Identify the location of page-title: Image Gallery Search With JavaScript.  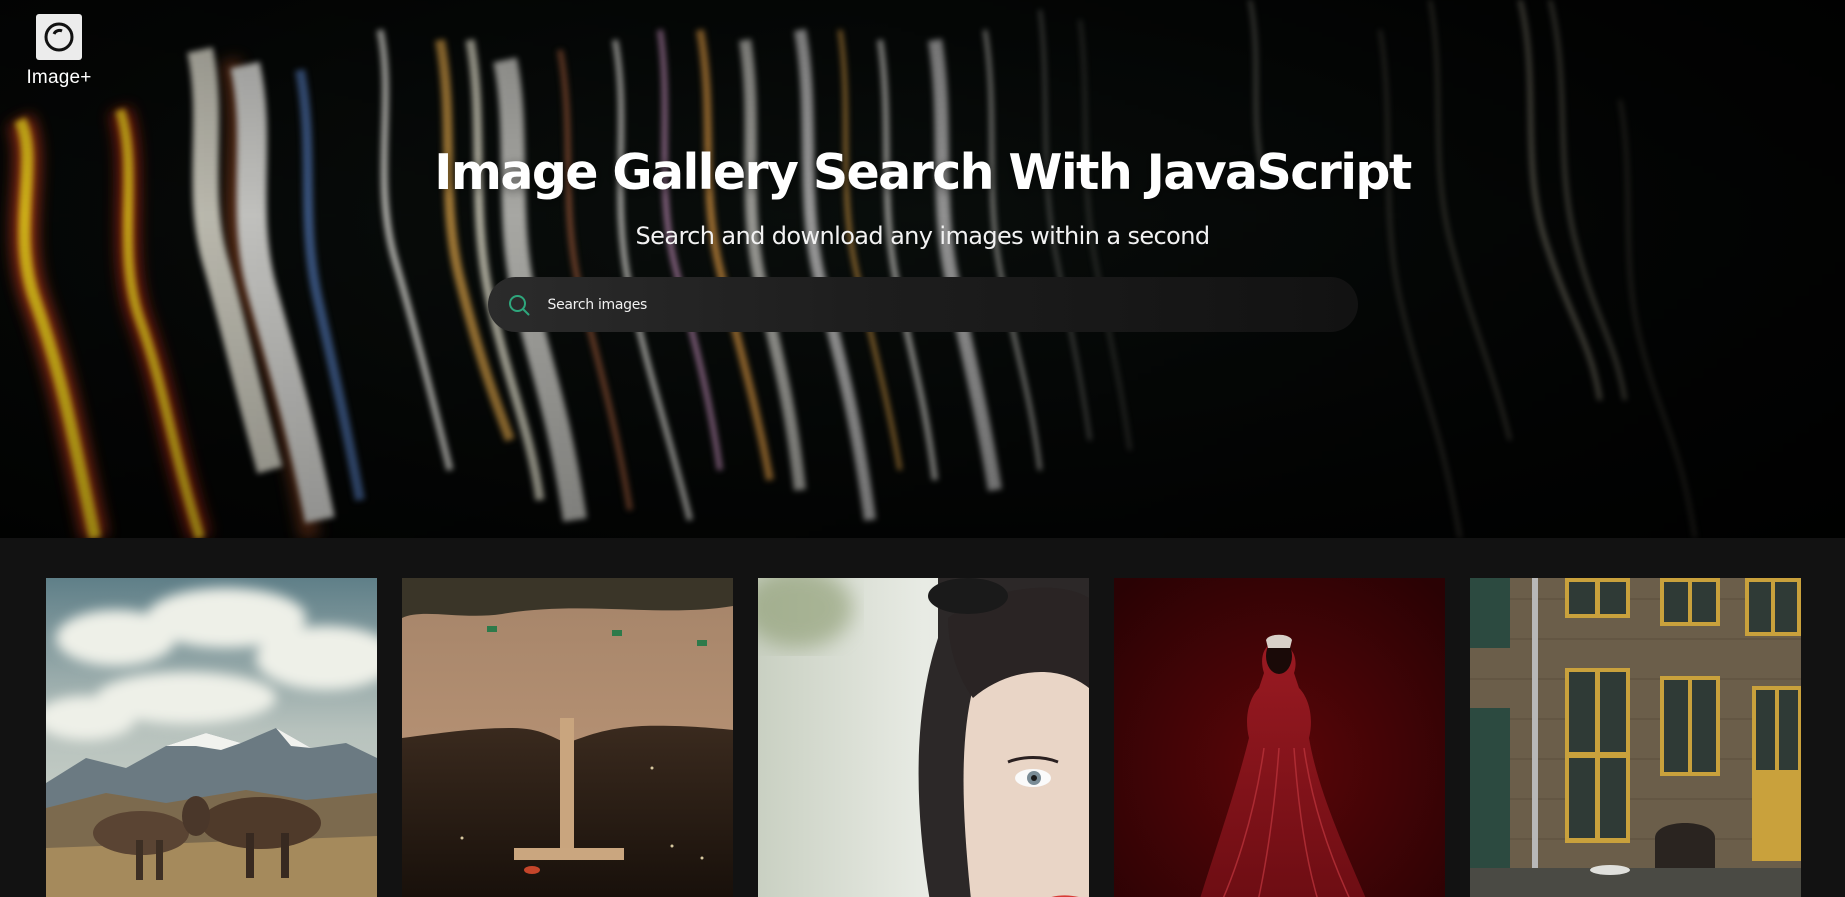
(923, 172).